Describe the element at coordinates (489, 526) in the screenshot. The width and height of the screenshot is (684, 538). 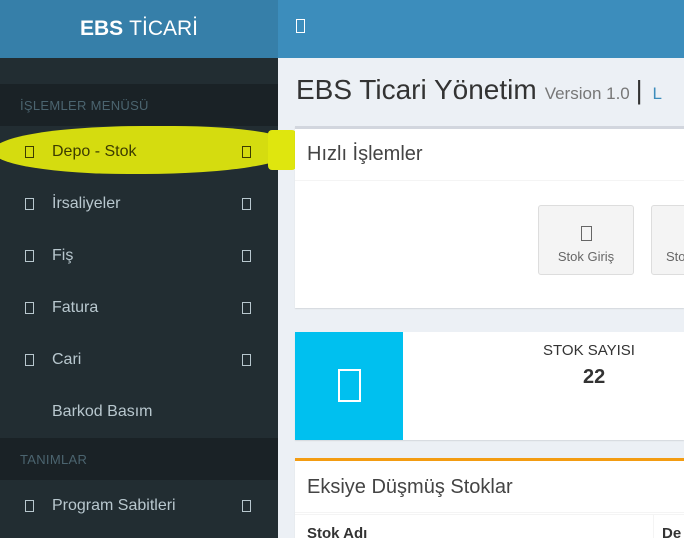
I see `table-header-row: Stok Adı De` at that location.